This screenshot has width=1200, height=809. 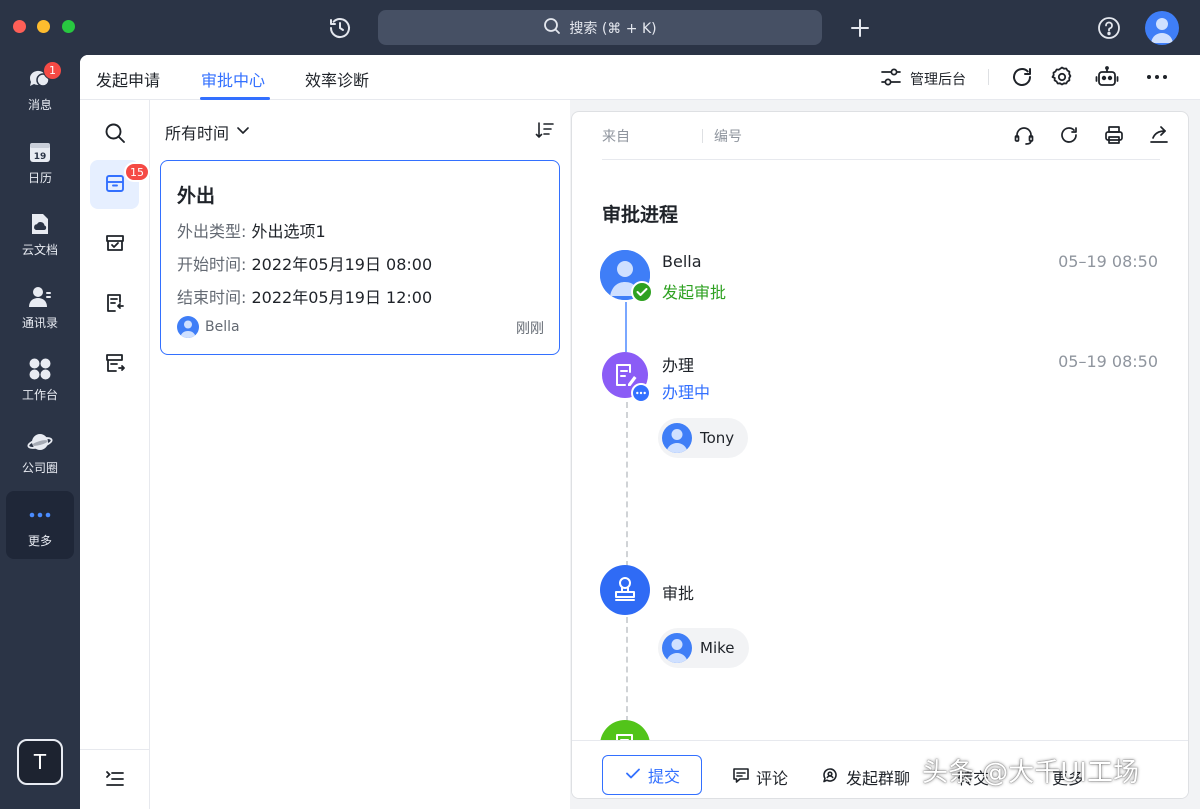 I want to click on gear-icon, so click(x=1062, y=77).